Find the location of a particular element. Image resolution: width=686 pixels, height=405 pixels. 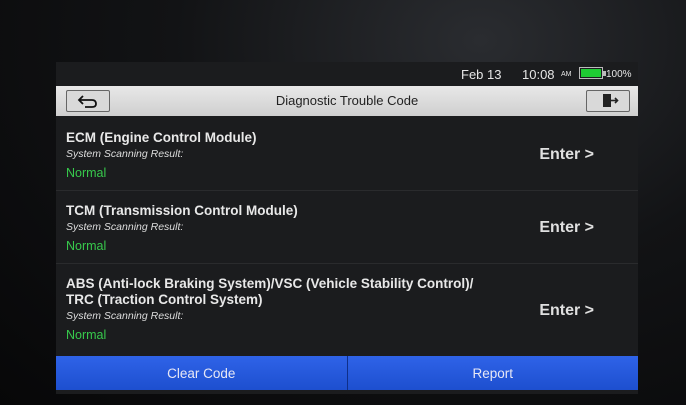

system-name: TCM (Transmission Control Module) is located at coordinates (182, 210).